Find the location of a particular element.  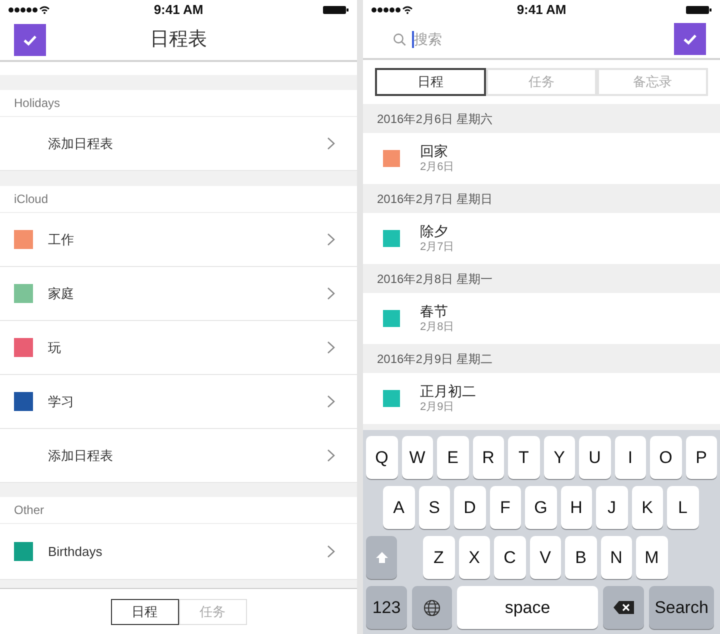

letter-key: M is located at coordinates (652, 557).